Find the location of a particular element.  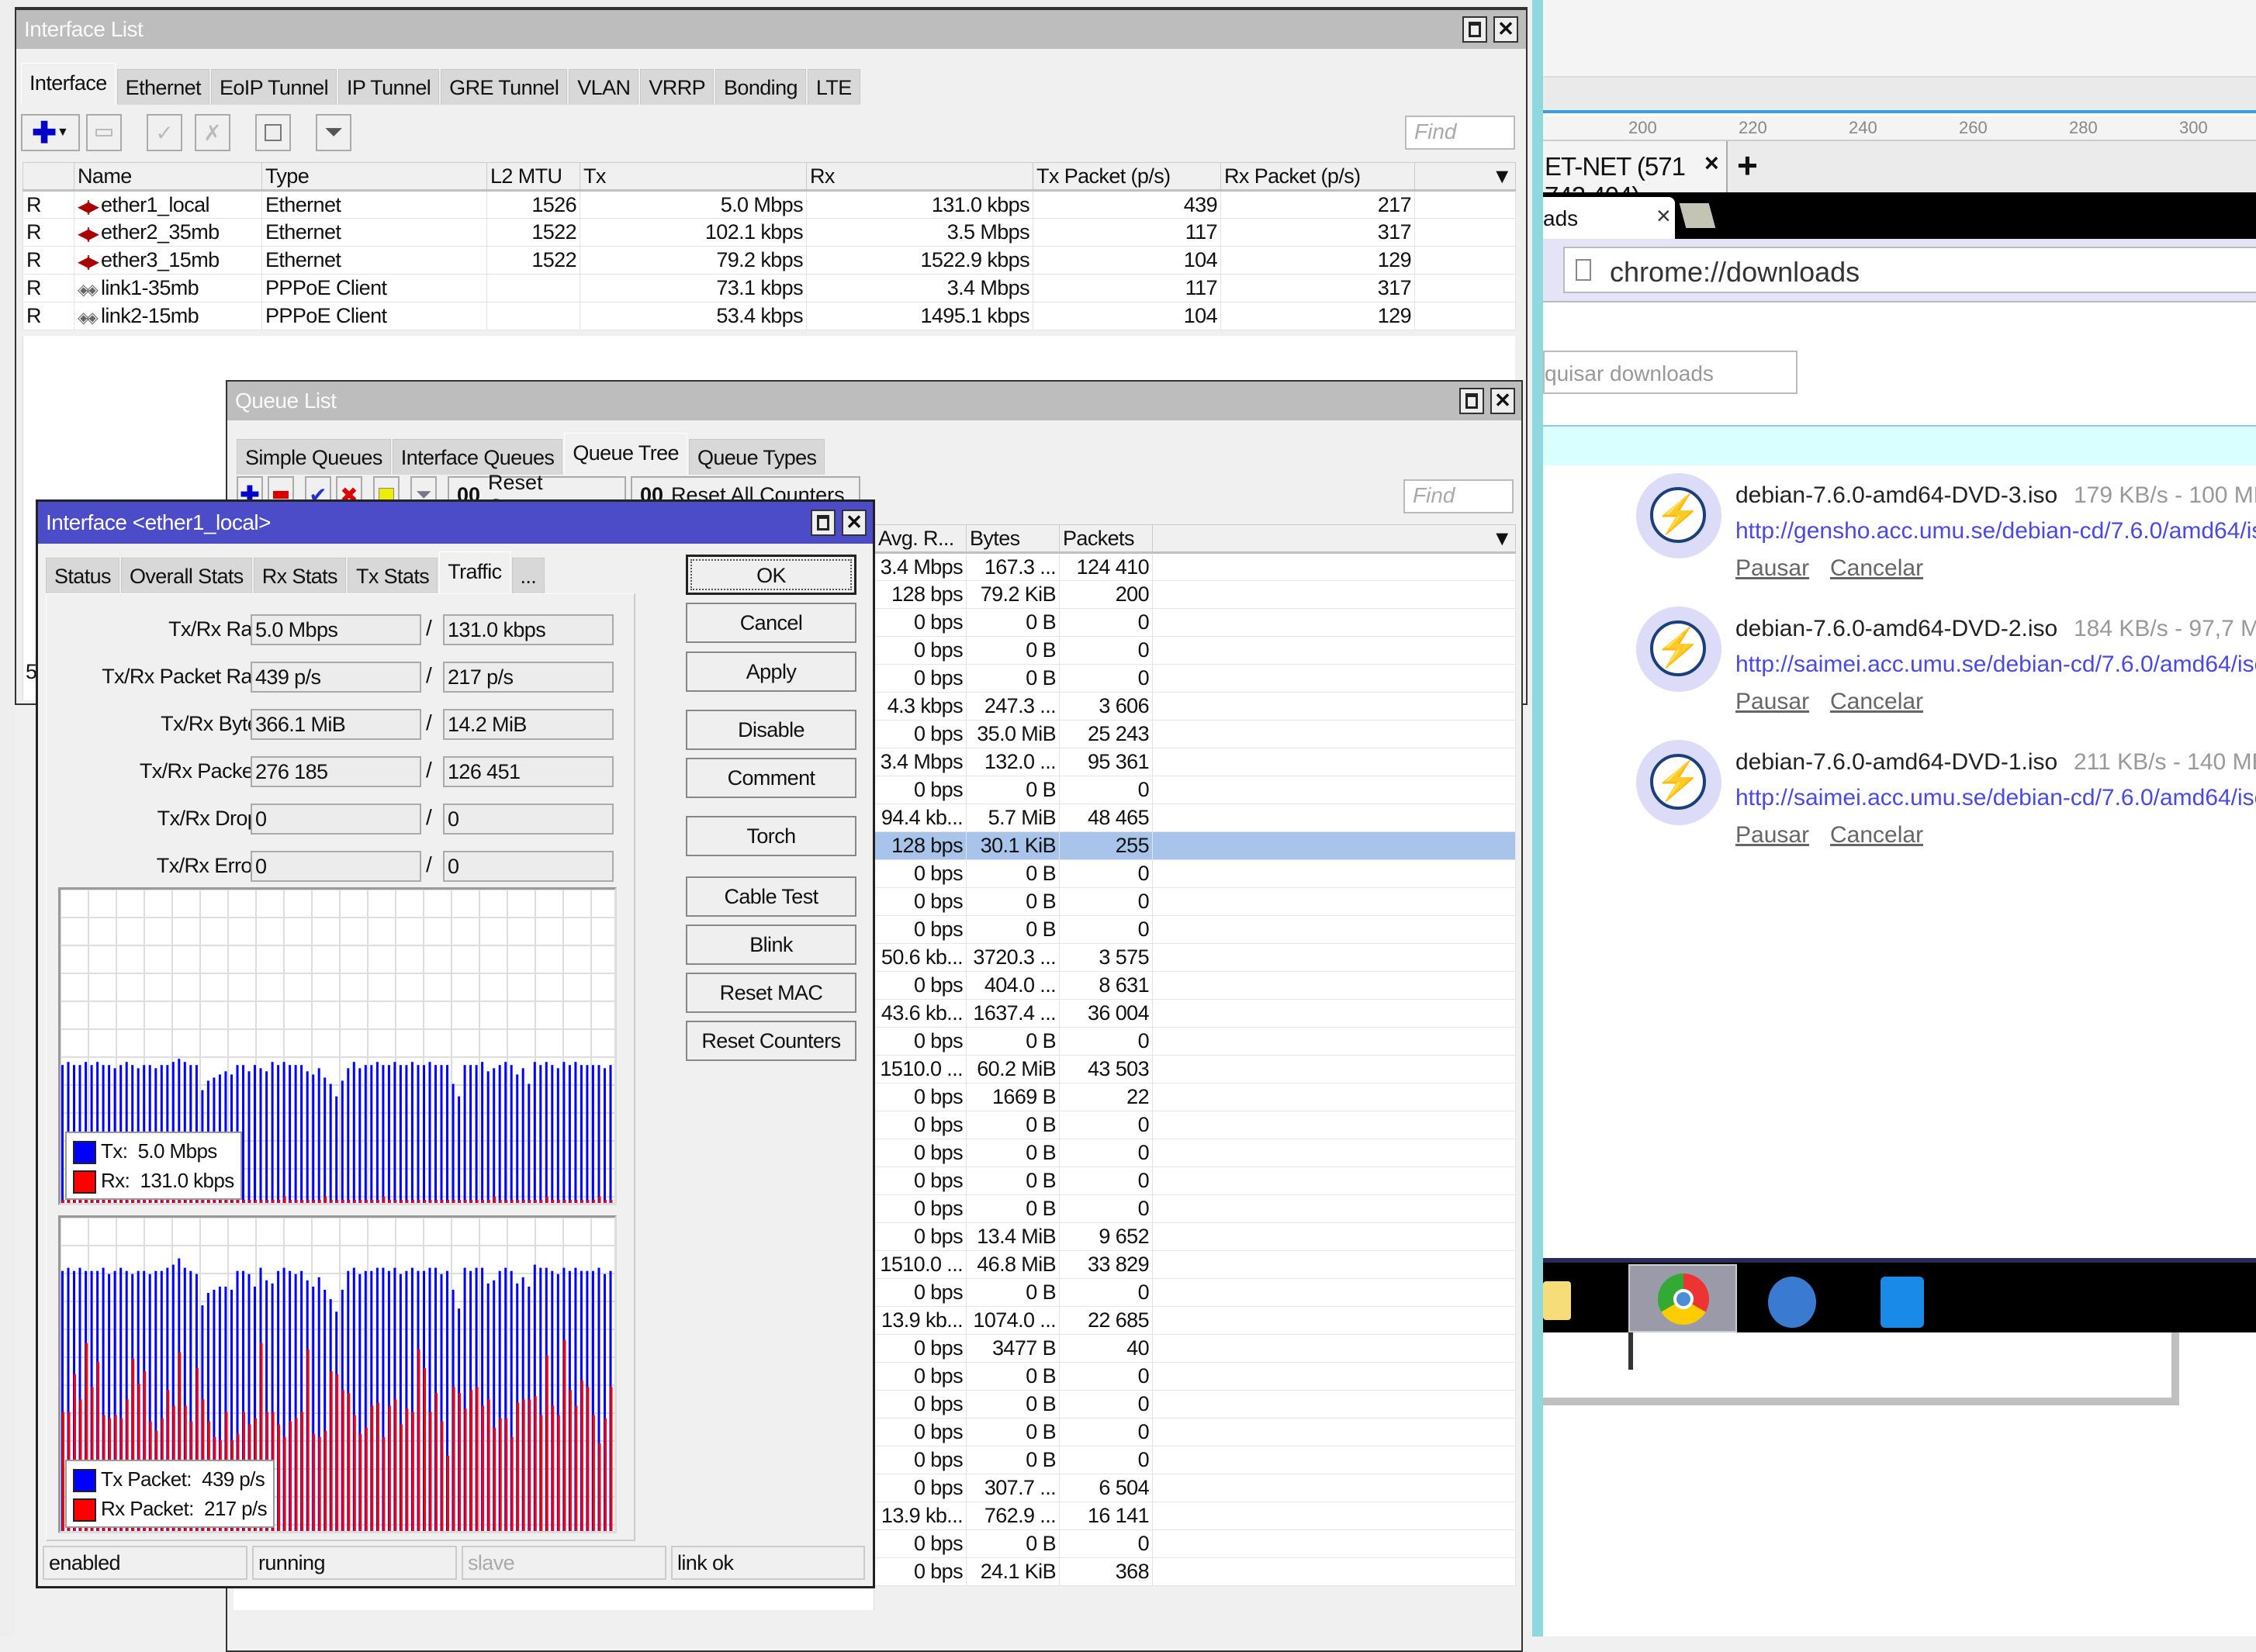

filter-button: ⏷ is located at coordinates (333, 132).